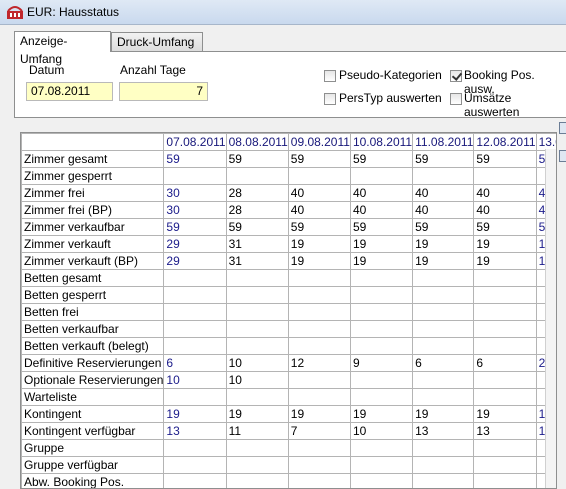 Image resolution: width=566 pixels, height=489 pixels. I want to click on table-row: Optionale Reservierungen 10 10, so click(288, 380).